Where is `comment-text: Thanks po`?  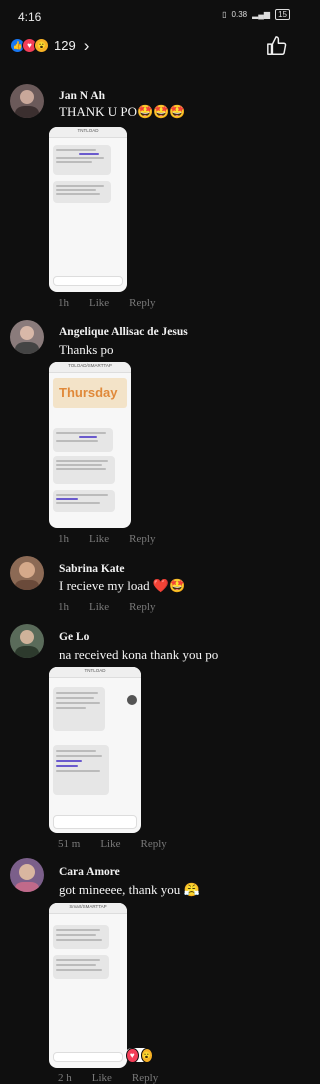
comment-text: Thanks po is located at coordinates (86, 349).